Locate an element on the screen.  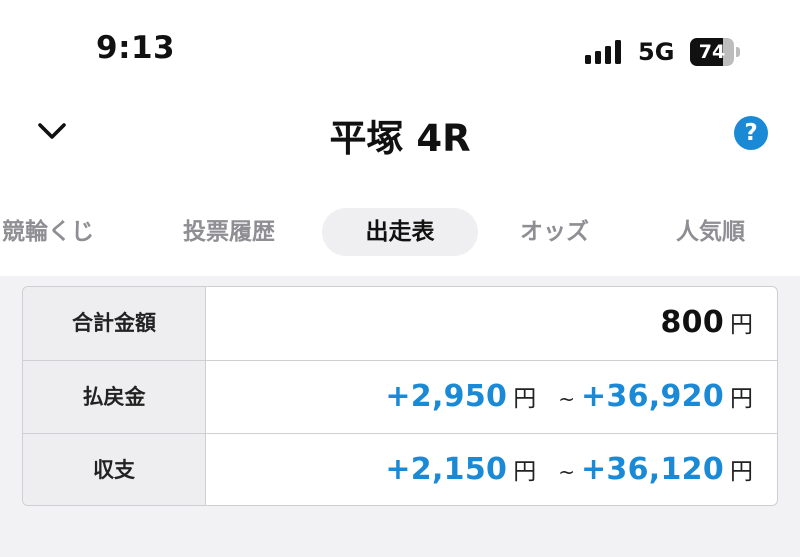
tab-betting-history: 投票履歴 is located at coordinates (229, 232).